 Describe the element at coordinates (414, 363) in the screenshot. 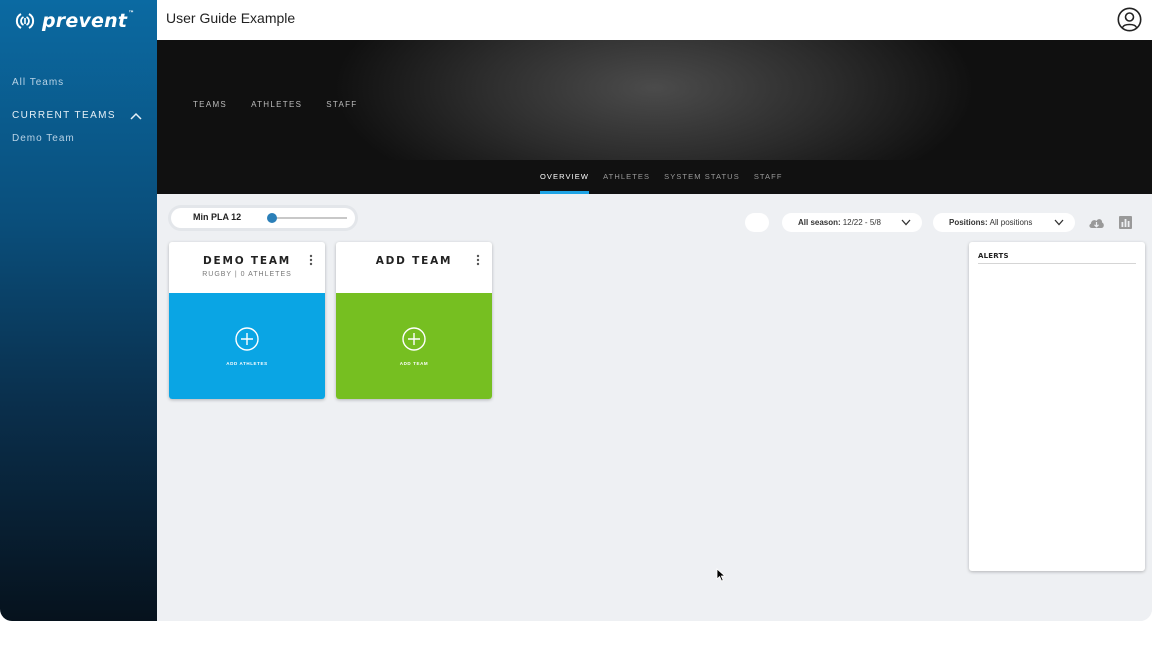

I see `add-team-label: ADD TEAM` at that location.